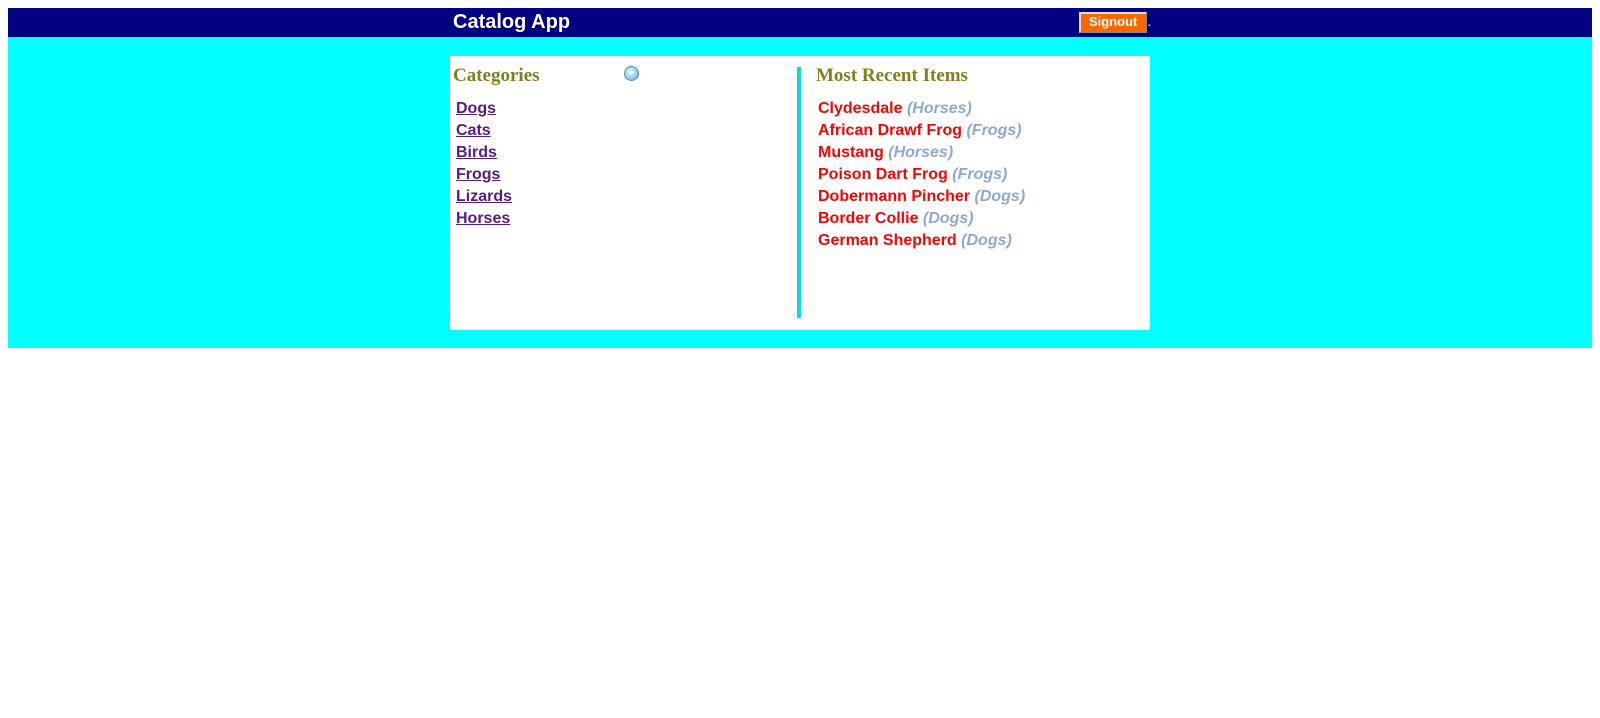 Image resolution: width=1600 pixels, height=718 pixels. I want to click on list-item: Dobermann Pincher (Dogs), so click(921, 197).